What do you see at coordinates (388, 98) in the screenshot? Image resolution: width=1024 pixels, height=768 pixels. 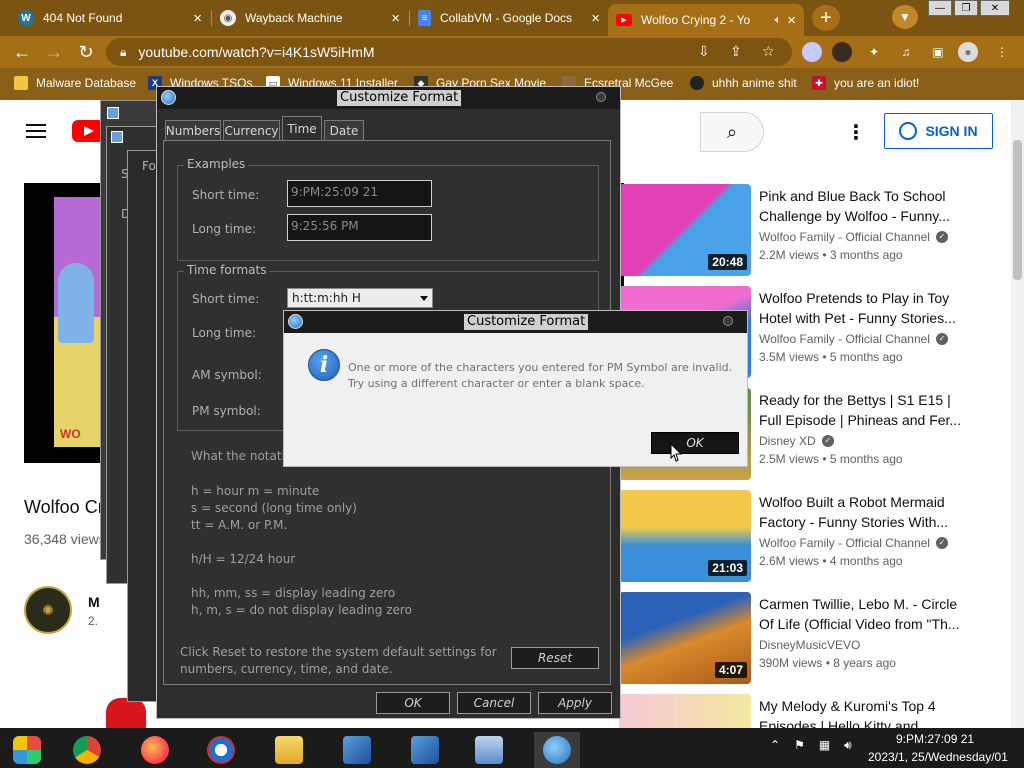 I see `dialog-titlebar: Customize Format` at bounding box center [388, 98].